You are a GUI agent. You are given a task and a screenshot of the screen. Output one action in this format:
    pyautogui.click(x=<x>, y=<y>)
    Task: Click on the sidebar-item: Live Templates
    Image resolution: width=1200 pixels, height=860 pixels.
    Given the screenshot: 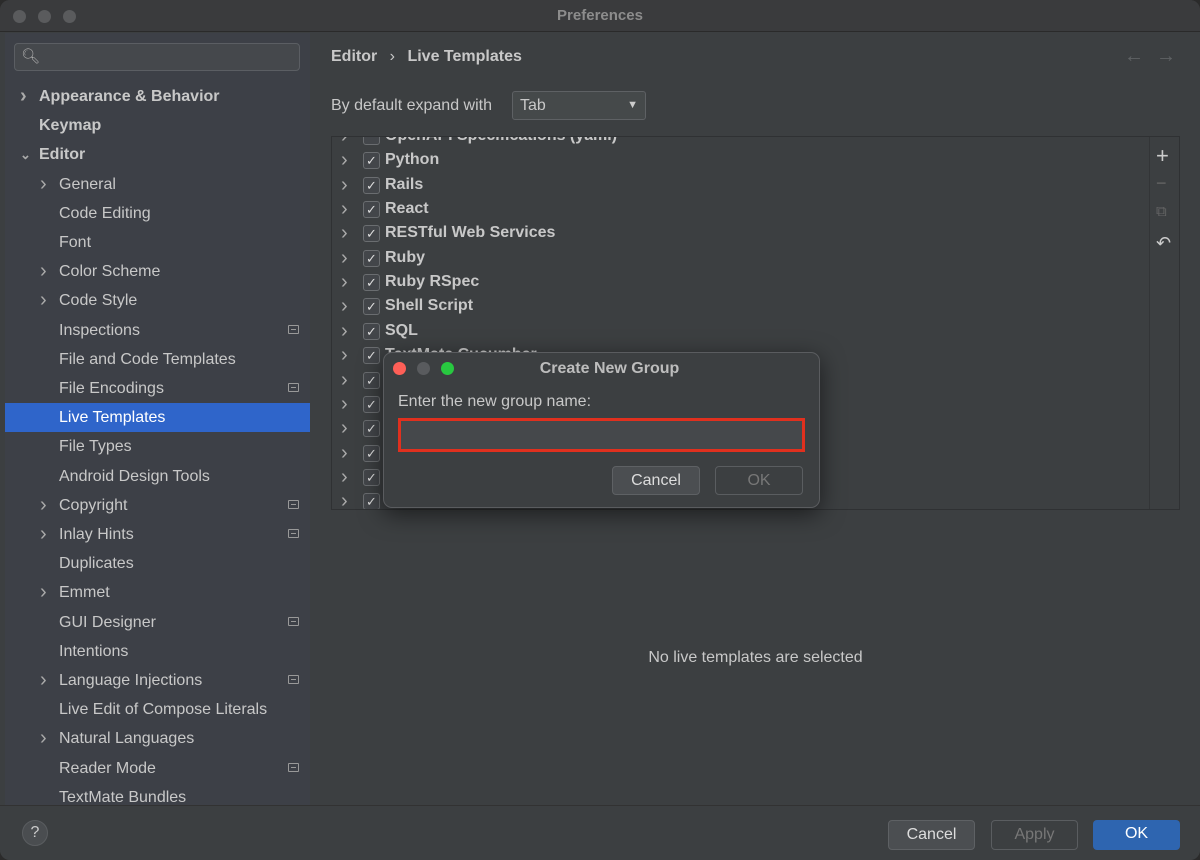 What is the action you would take?
    pyautogui.click(x=157, y=418)
    